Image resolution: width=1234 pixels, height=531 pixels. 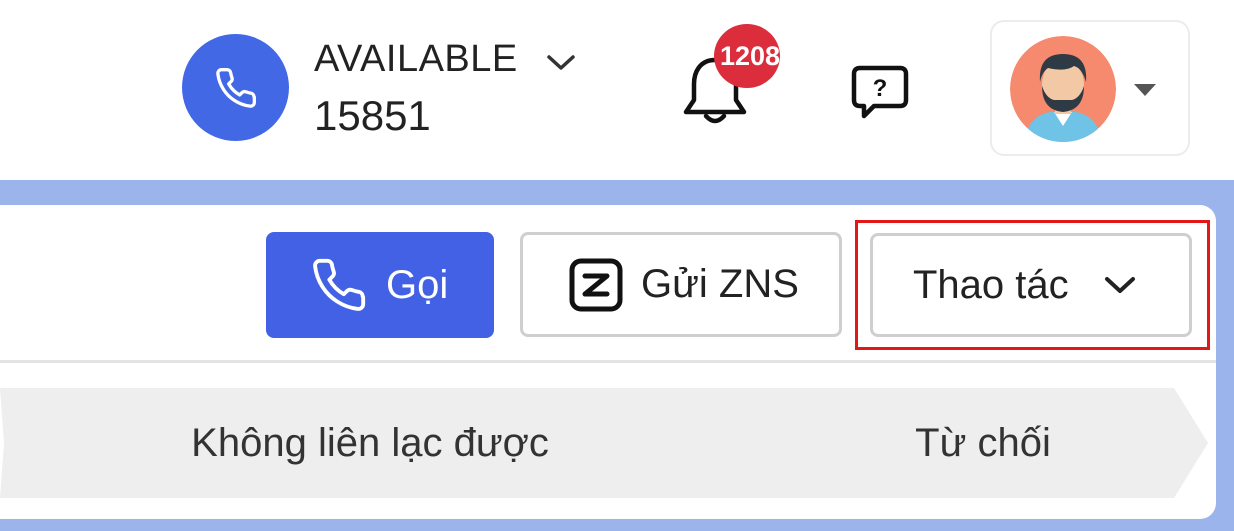 I want to click on stage-rejected: Từ chối, so click(x=973, y=443).